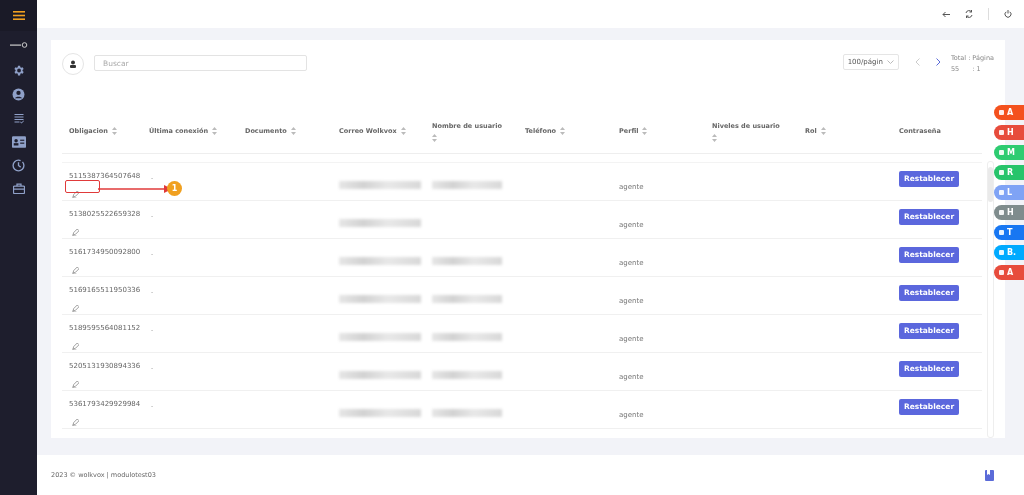 Image resolution: width=1024 pixels, height=495 pixels. What do you see at coordinates (18, 15) in the screenshot?
I see `menu-icon` at bounding box center [18, 15].